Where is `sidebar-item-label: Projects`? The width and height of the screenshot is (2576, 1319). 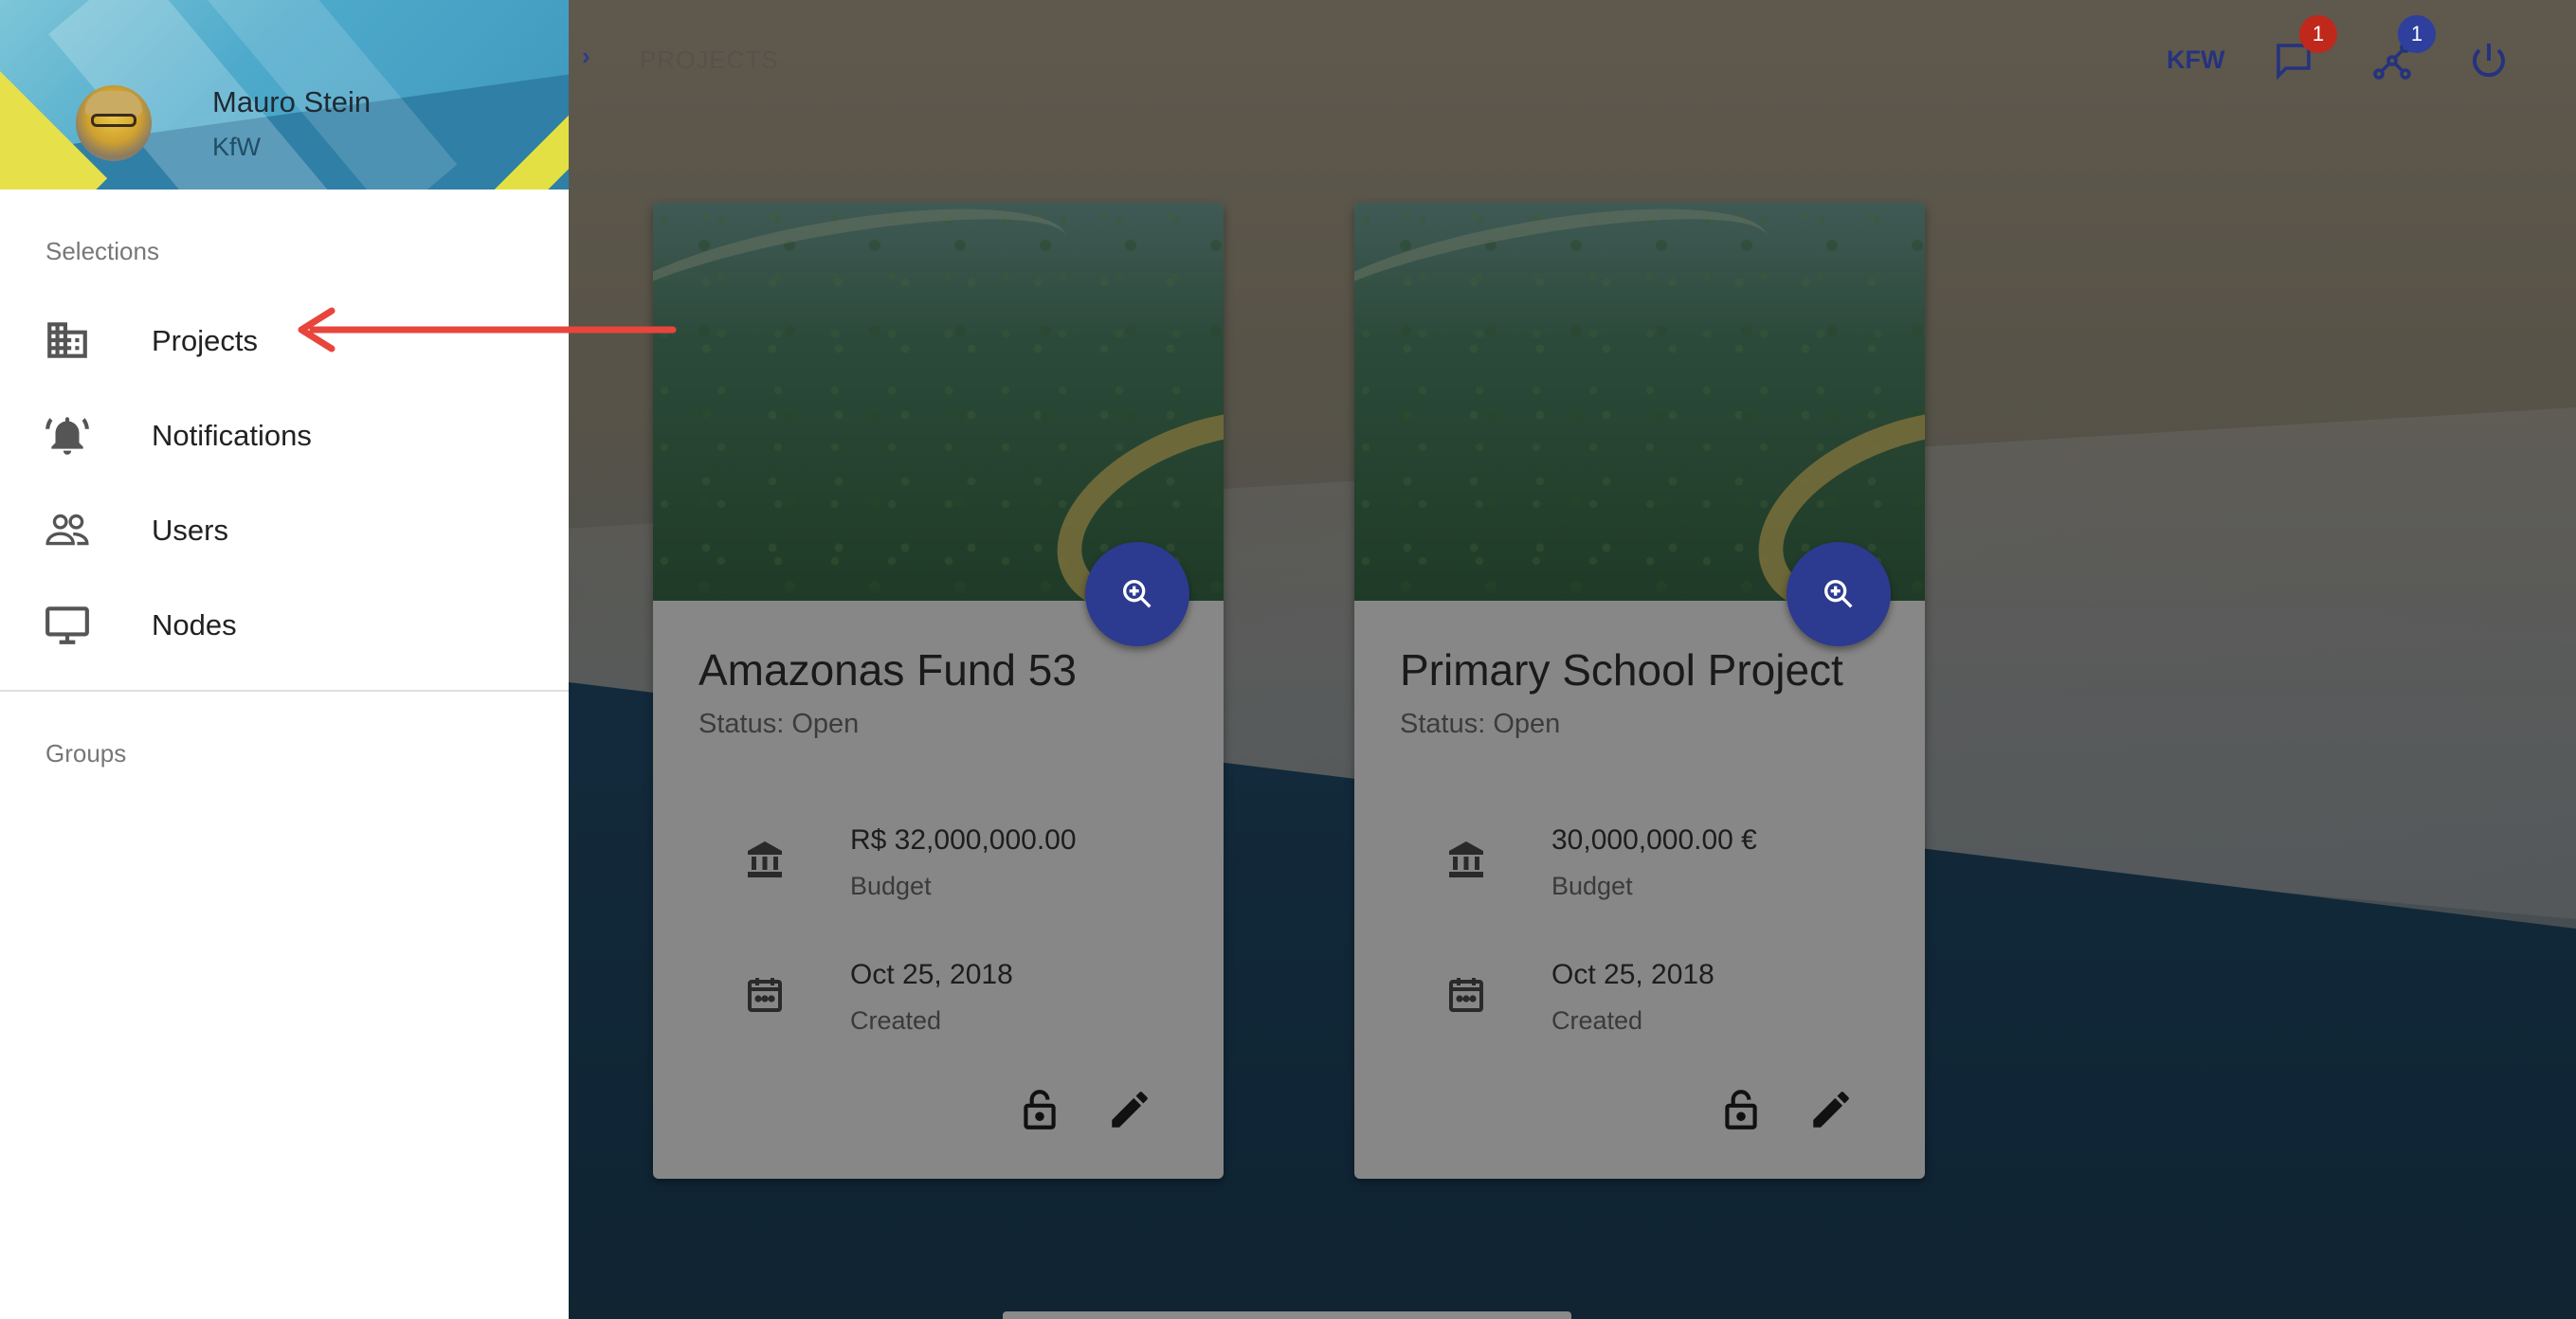
sidebar-item-label: Projects is located at coordinates (205, 340).